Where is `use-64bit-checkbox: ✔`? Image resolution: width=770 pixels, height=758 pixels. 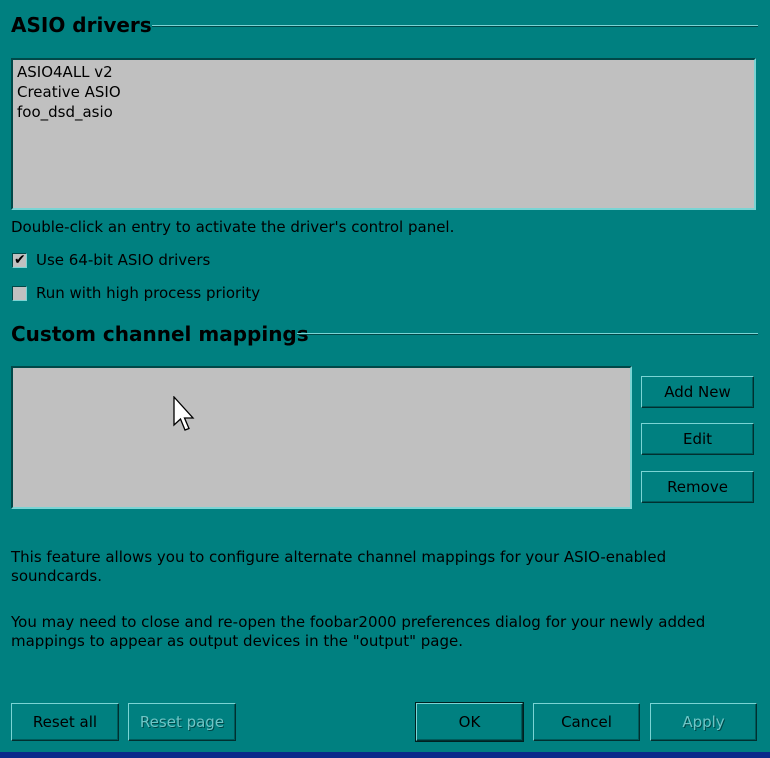
use-64bit-checkbox: ✔ is located at coordinates (19, 260).